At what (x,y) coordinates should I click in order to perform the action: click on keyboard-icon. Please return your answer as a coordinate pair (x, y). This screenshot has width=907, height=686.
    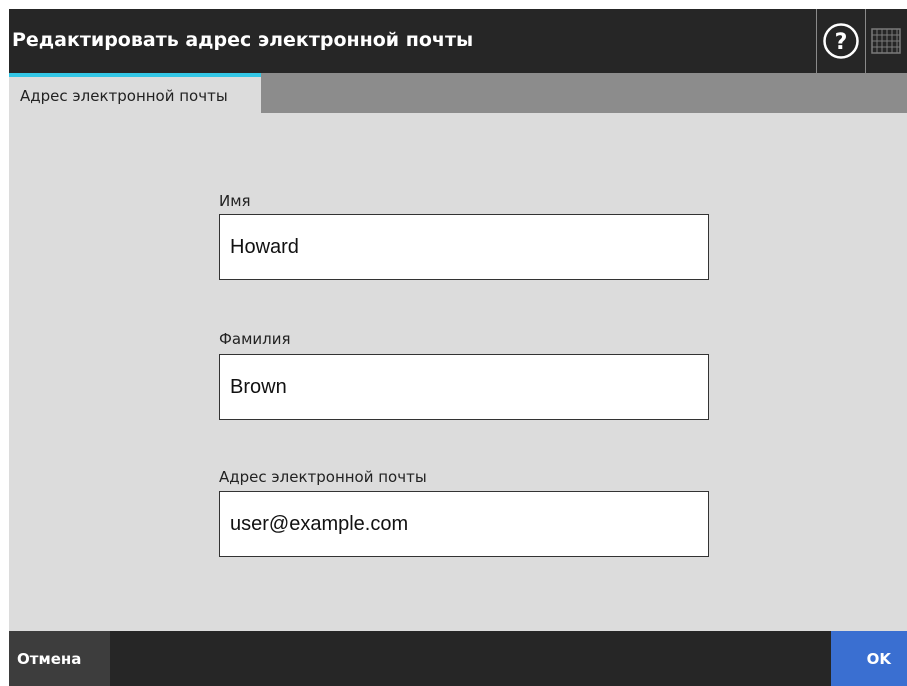
    Looking at the image, I should click on (886, 41).